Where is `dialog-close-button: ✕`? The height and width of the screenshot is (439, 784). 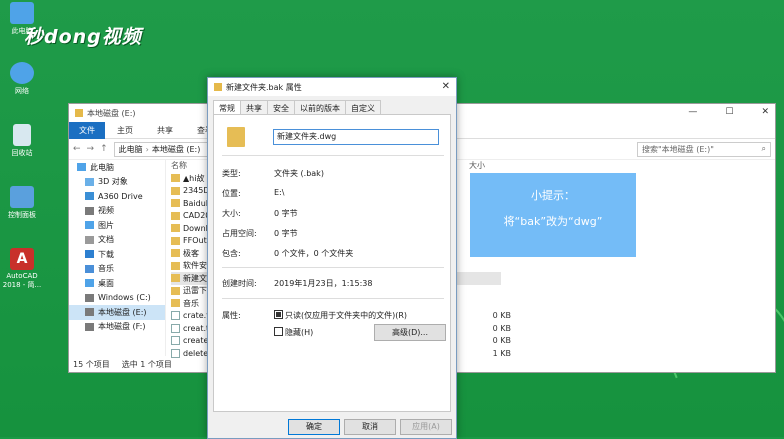
dialog-close-button: ✕ is located at coordinates (446, 86).